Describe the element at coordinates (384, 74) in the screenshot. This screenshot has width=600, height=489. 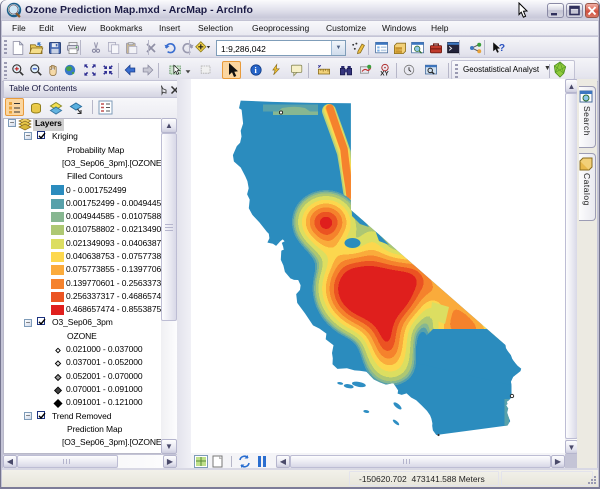
I see `svg-text: XY` at that location.